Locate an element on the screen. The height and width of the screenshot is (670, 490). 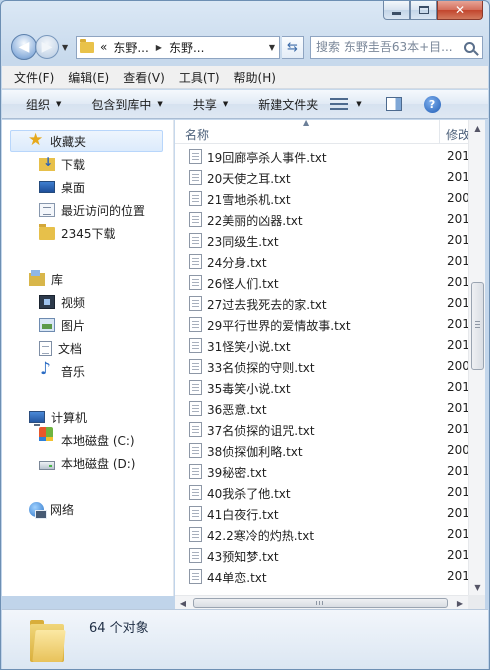
file-row: 37名侦探的诅咒.txt 201 is located at coordinates (321, 429).